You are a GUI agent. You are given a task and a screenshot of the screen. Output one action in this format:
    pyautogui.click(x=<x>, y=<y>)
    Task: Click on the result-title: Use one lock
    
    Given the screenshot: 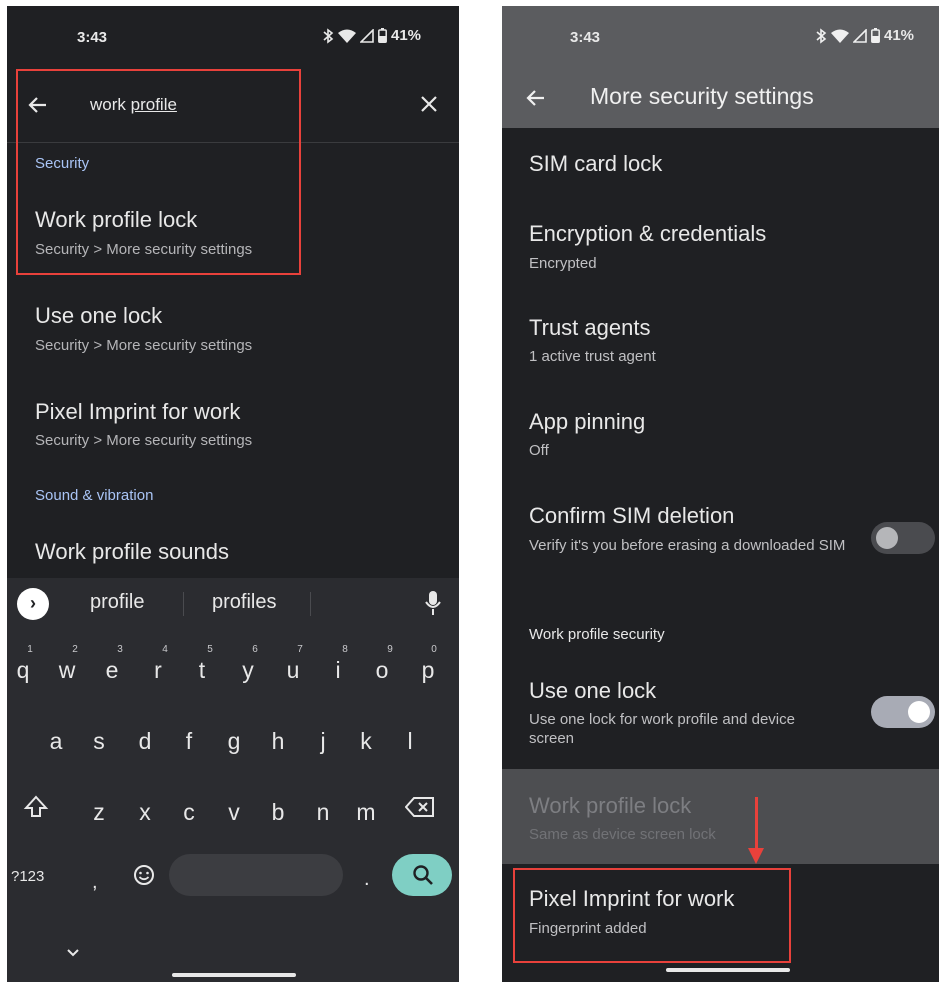 What is the action you would take?
    pyautogui.click(x=99, y=315)
    